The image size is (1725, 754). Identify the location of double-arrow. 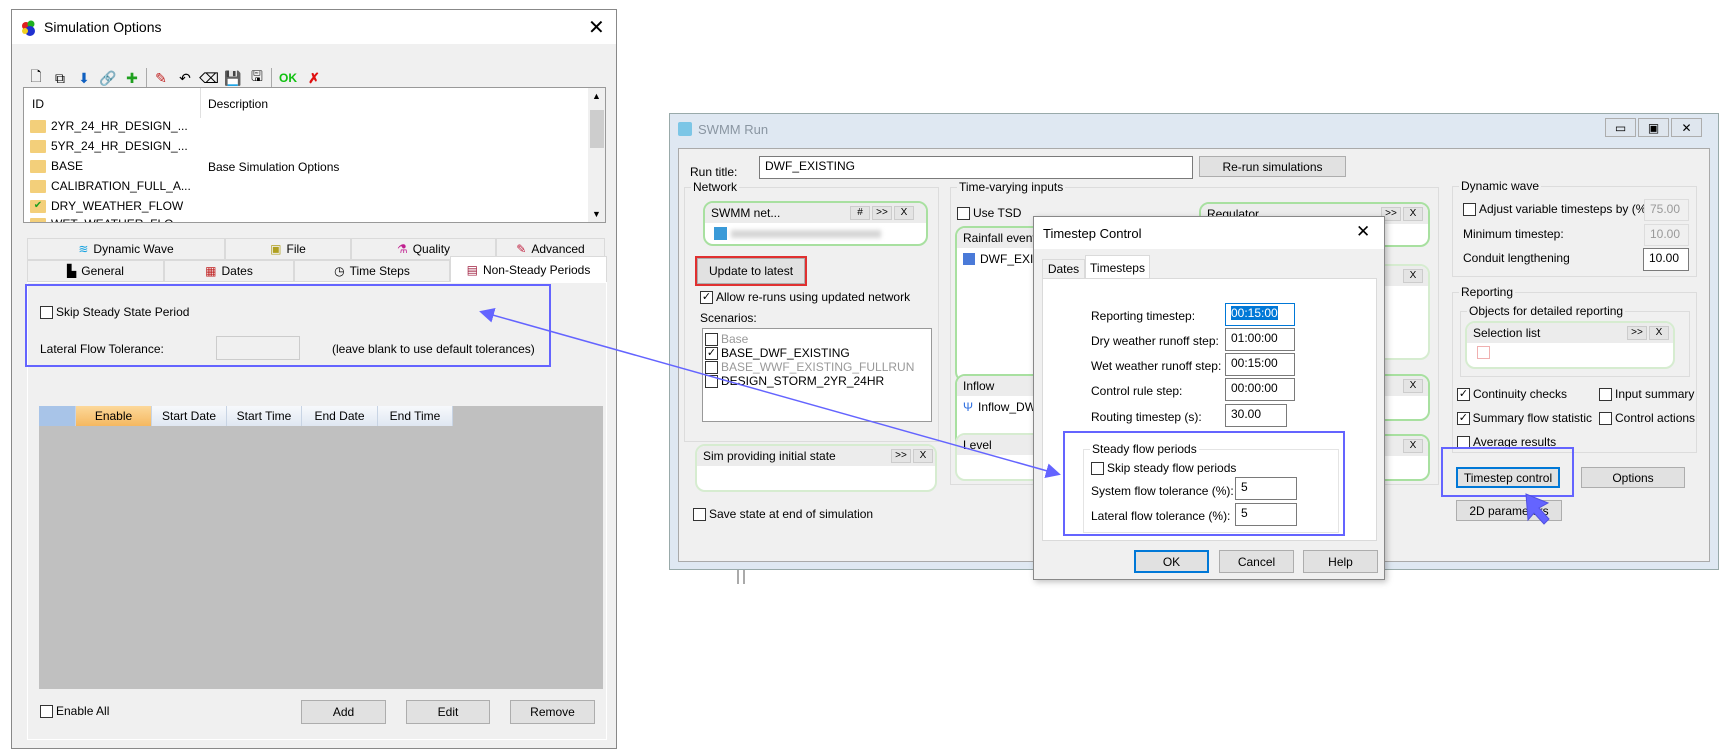
(770, 393).